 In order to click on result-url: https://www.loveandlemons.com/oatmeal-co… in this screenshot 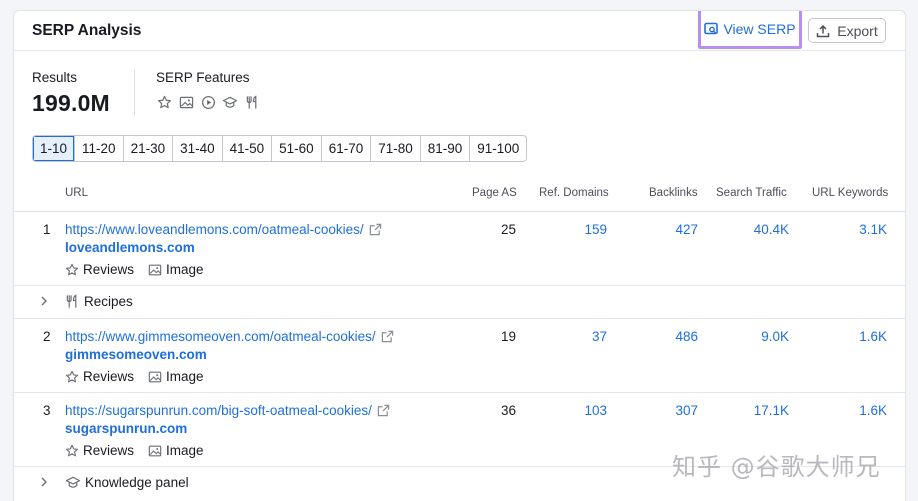, I will do `click(214, 229)`.